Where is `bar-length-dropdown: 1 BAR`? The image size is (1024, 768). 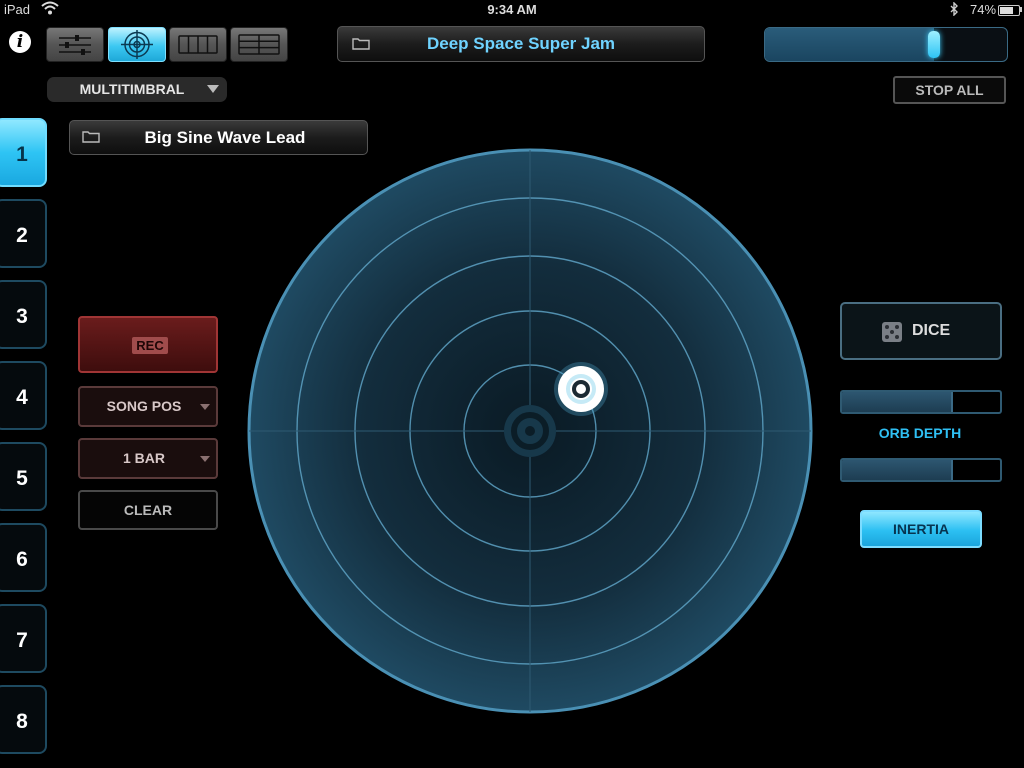 bar-length-dropdown: 1 BAR is located at coordinates (148, 458).